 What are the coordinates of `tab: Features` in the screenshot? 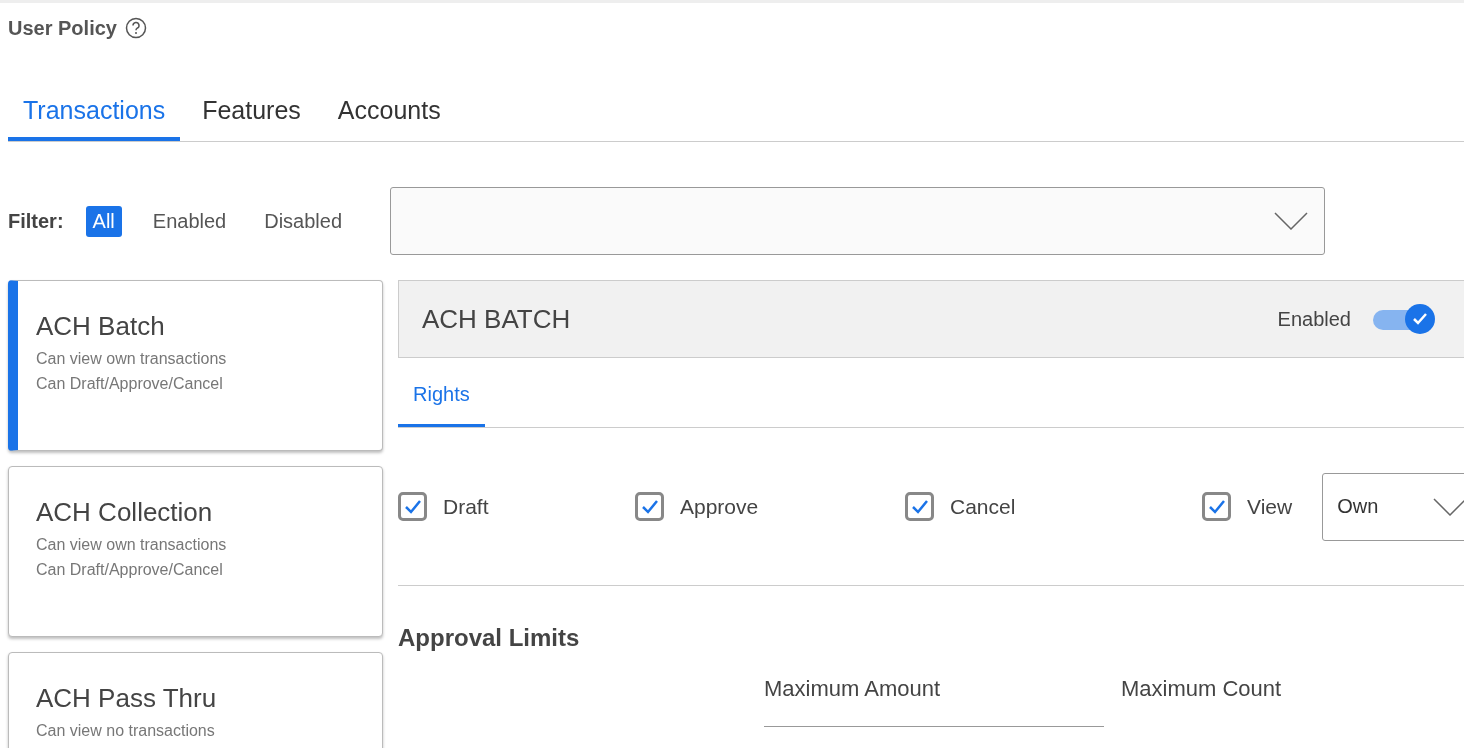 It's located at (251, 118).